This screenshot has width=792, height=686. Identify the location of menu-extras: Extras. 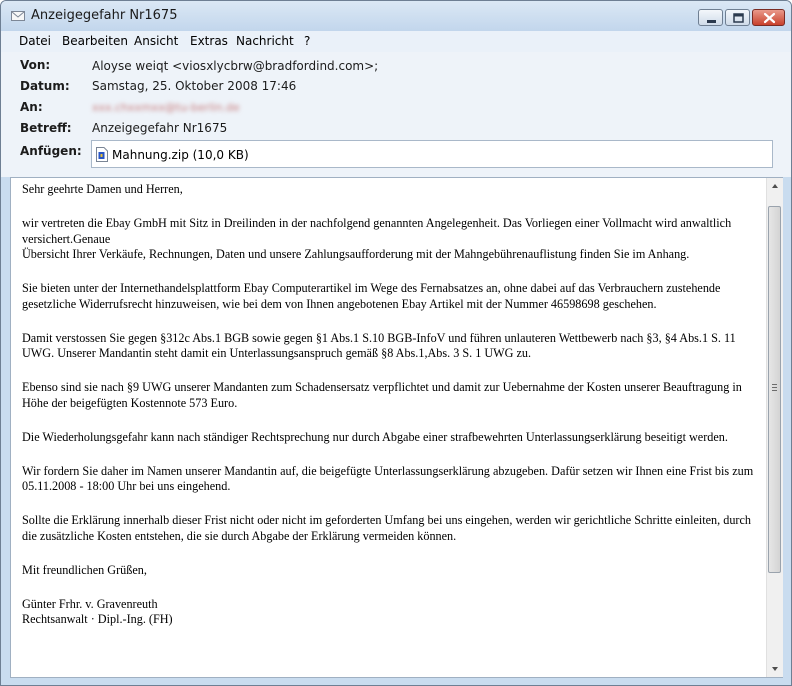
(209, 41).